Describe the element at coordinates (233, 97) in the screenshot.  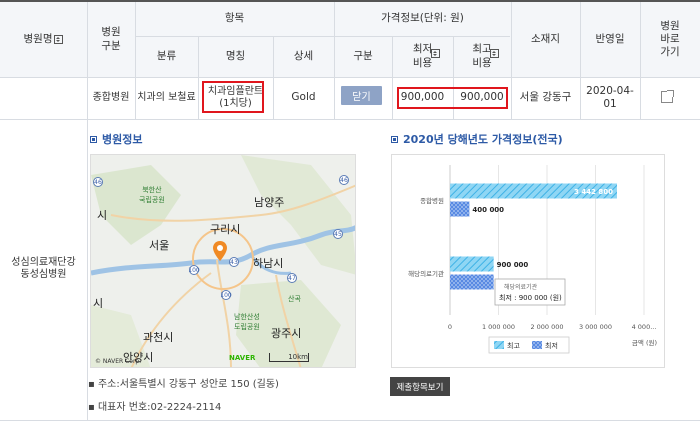
I see `highlight-name` at that location.